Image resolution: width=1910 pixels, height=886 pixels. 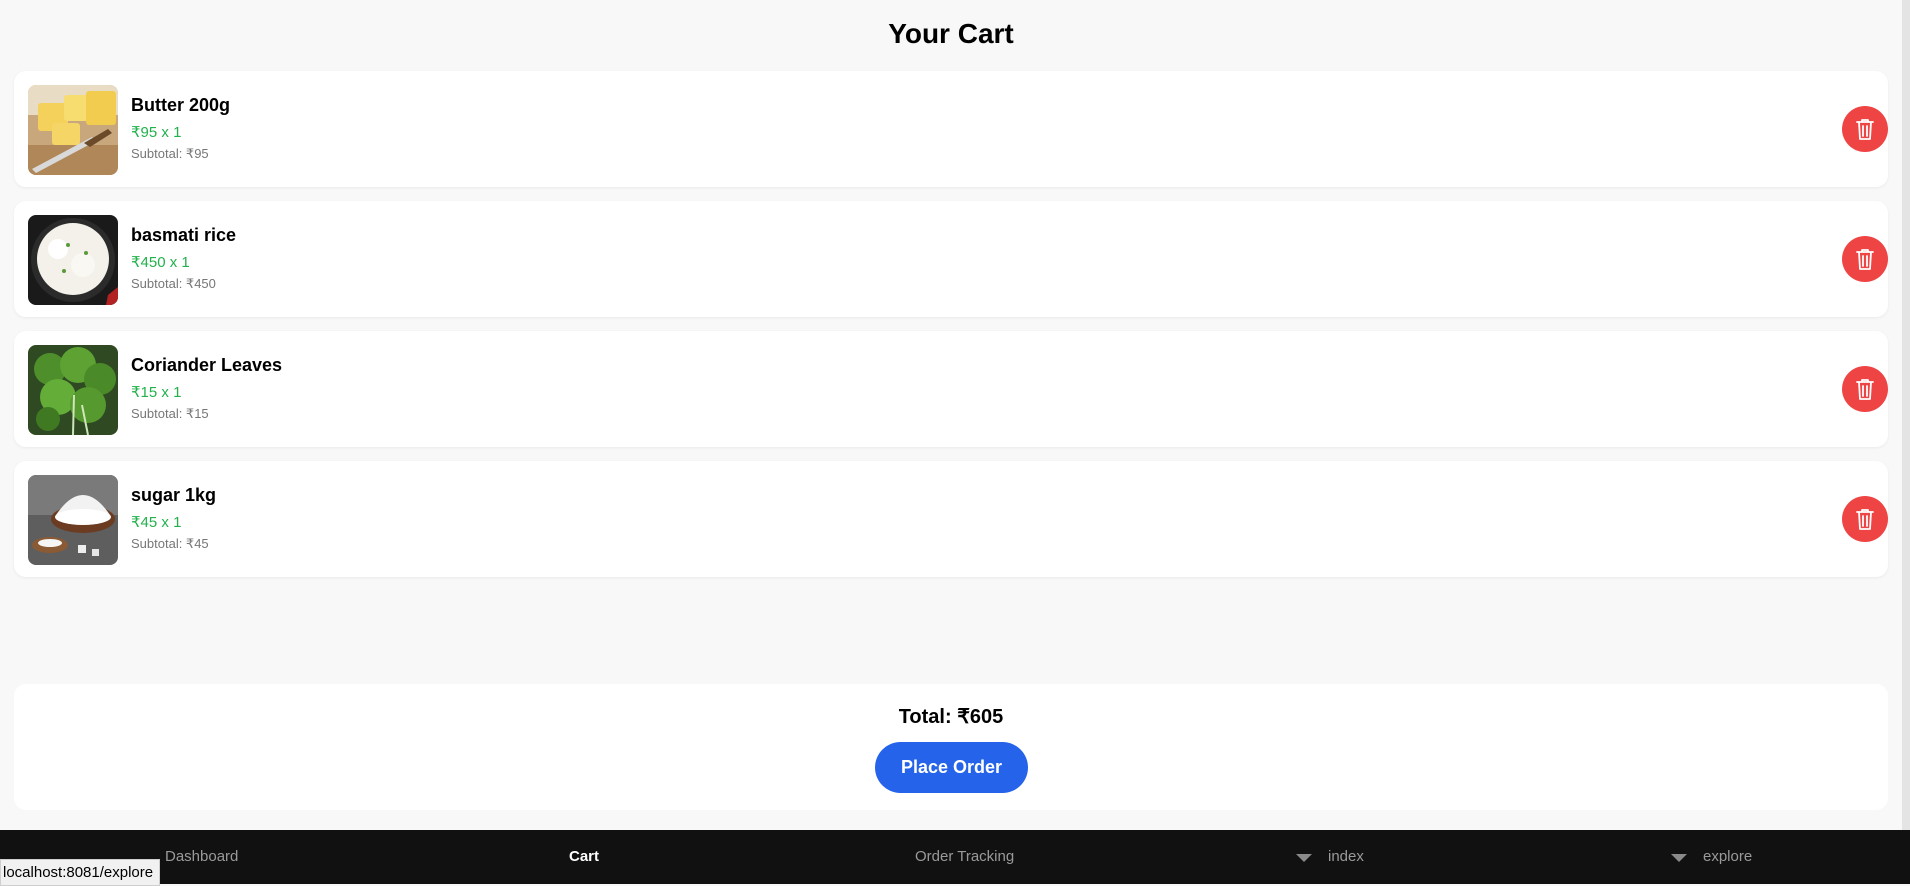 What do you see at coordinates (207, 365) in the screenshot?
I see `item-name: Coriander Leaves` at bounding box center [207, 365].